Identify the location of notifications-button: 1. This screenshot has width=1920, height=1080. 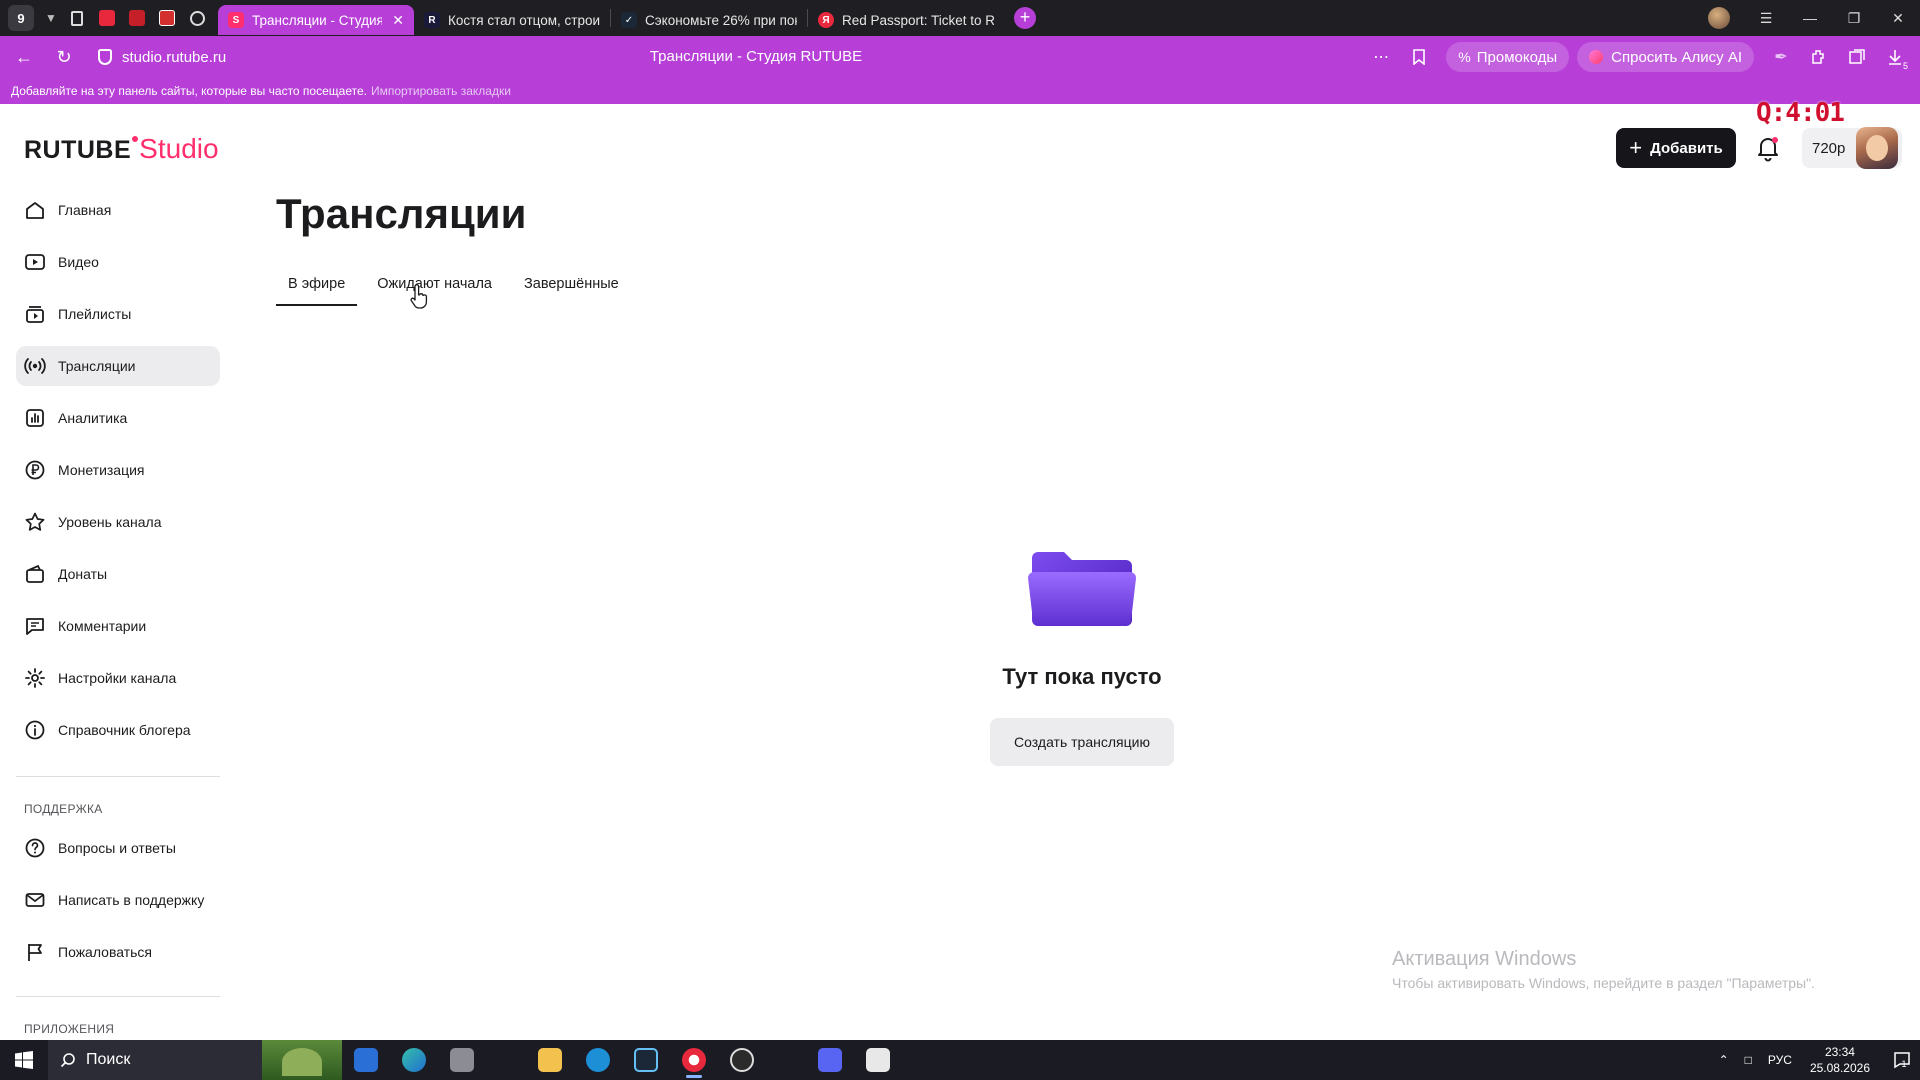
(1900, 1060).